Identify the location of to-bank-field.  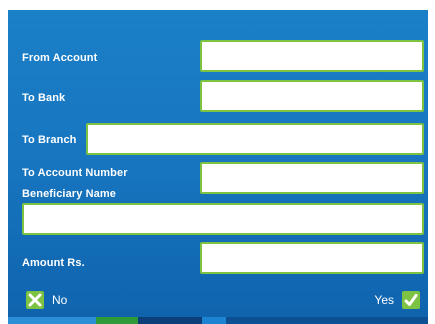
(312, 96).